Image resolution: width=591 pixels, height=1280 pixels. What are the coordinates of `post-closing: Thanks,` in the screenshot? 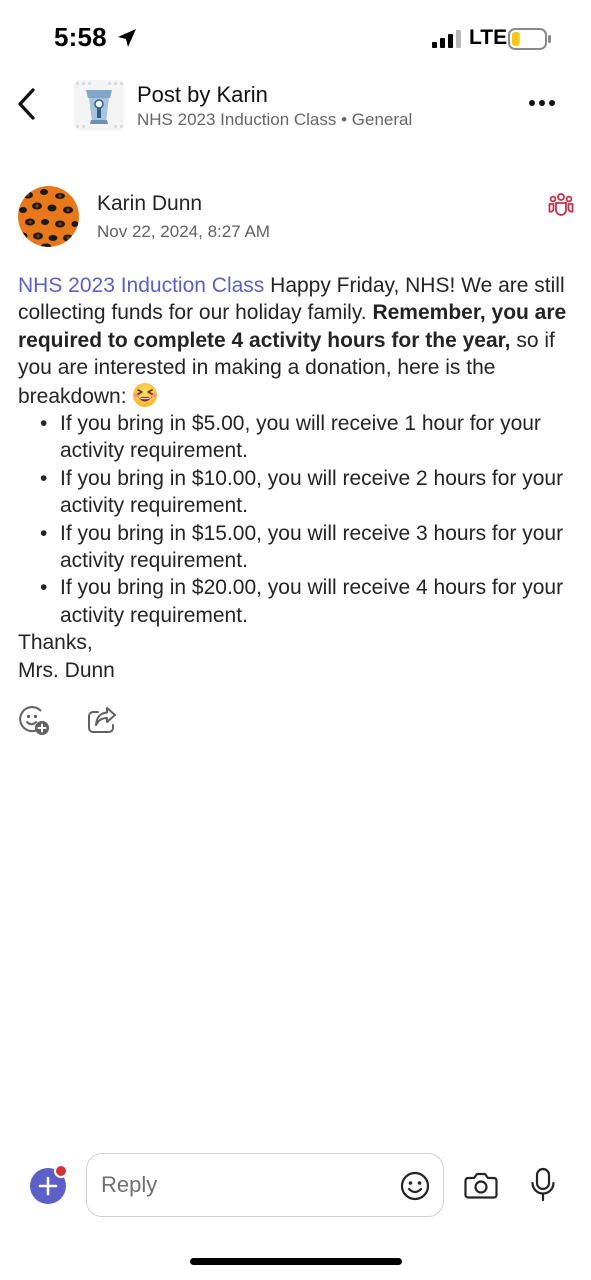 It's located at (55, 643).